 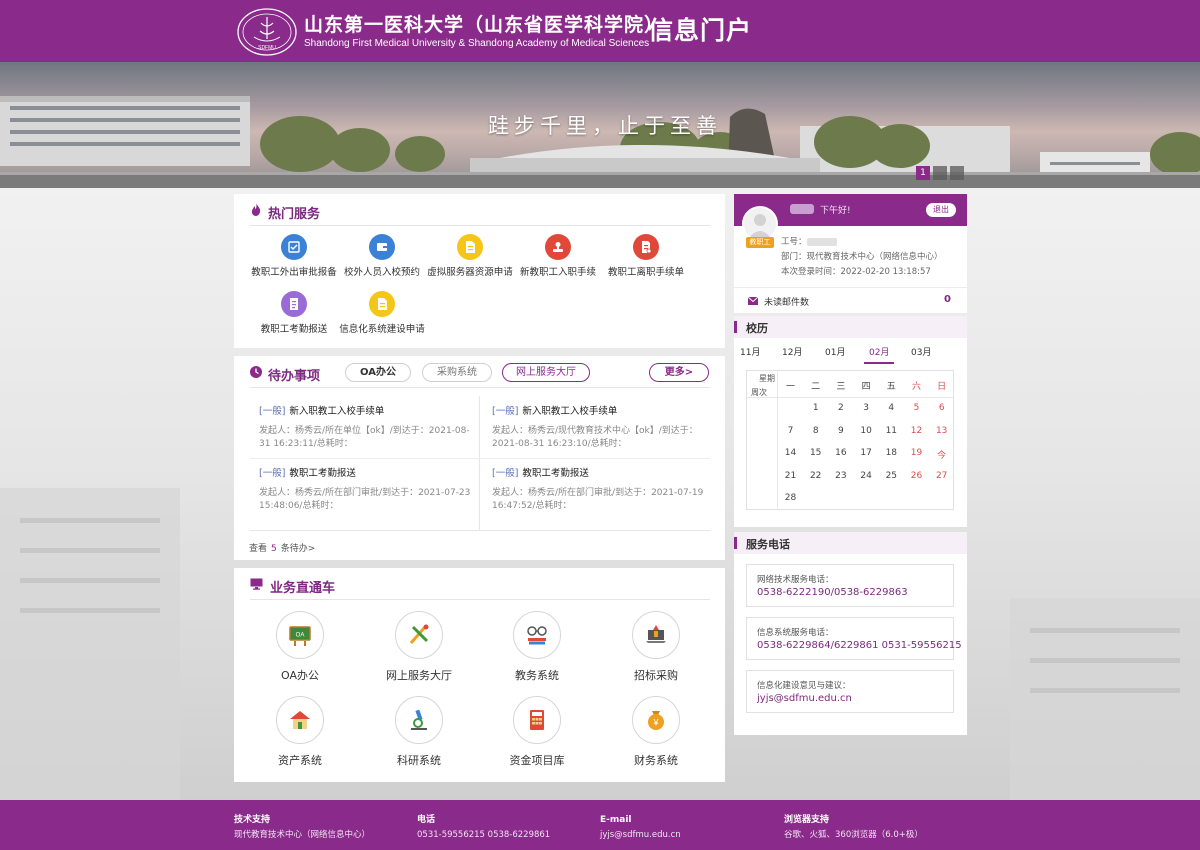 What do you see at coordinates (558, 247) in the screenshot?
I see `stamp-icon` at bounding box center [558, 247].